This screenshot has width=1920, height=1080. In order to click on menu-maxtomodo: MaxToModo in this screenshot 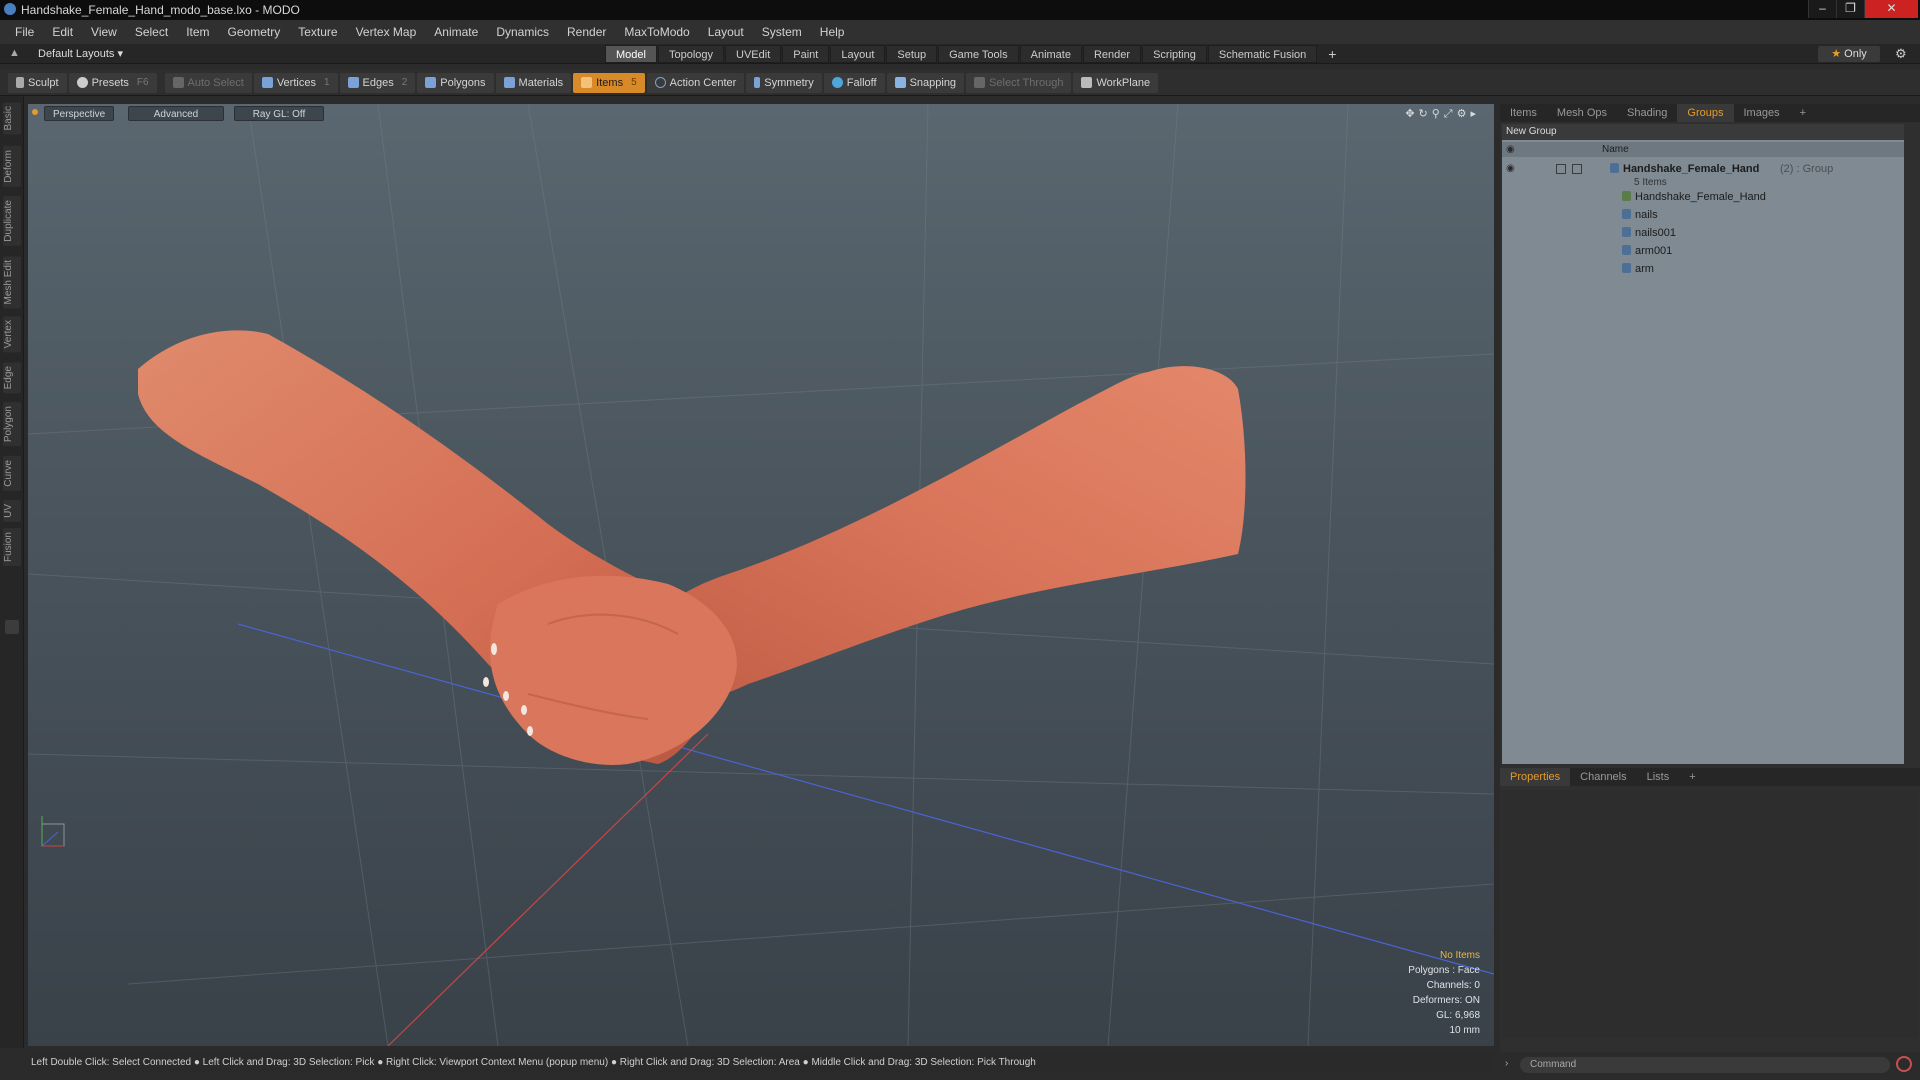, I will do `click(656, 32)`.